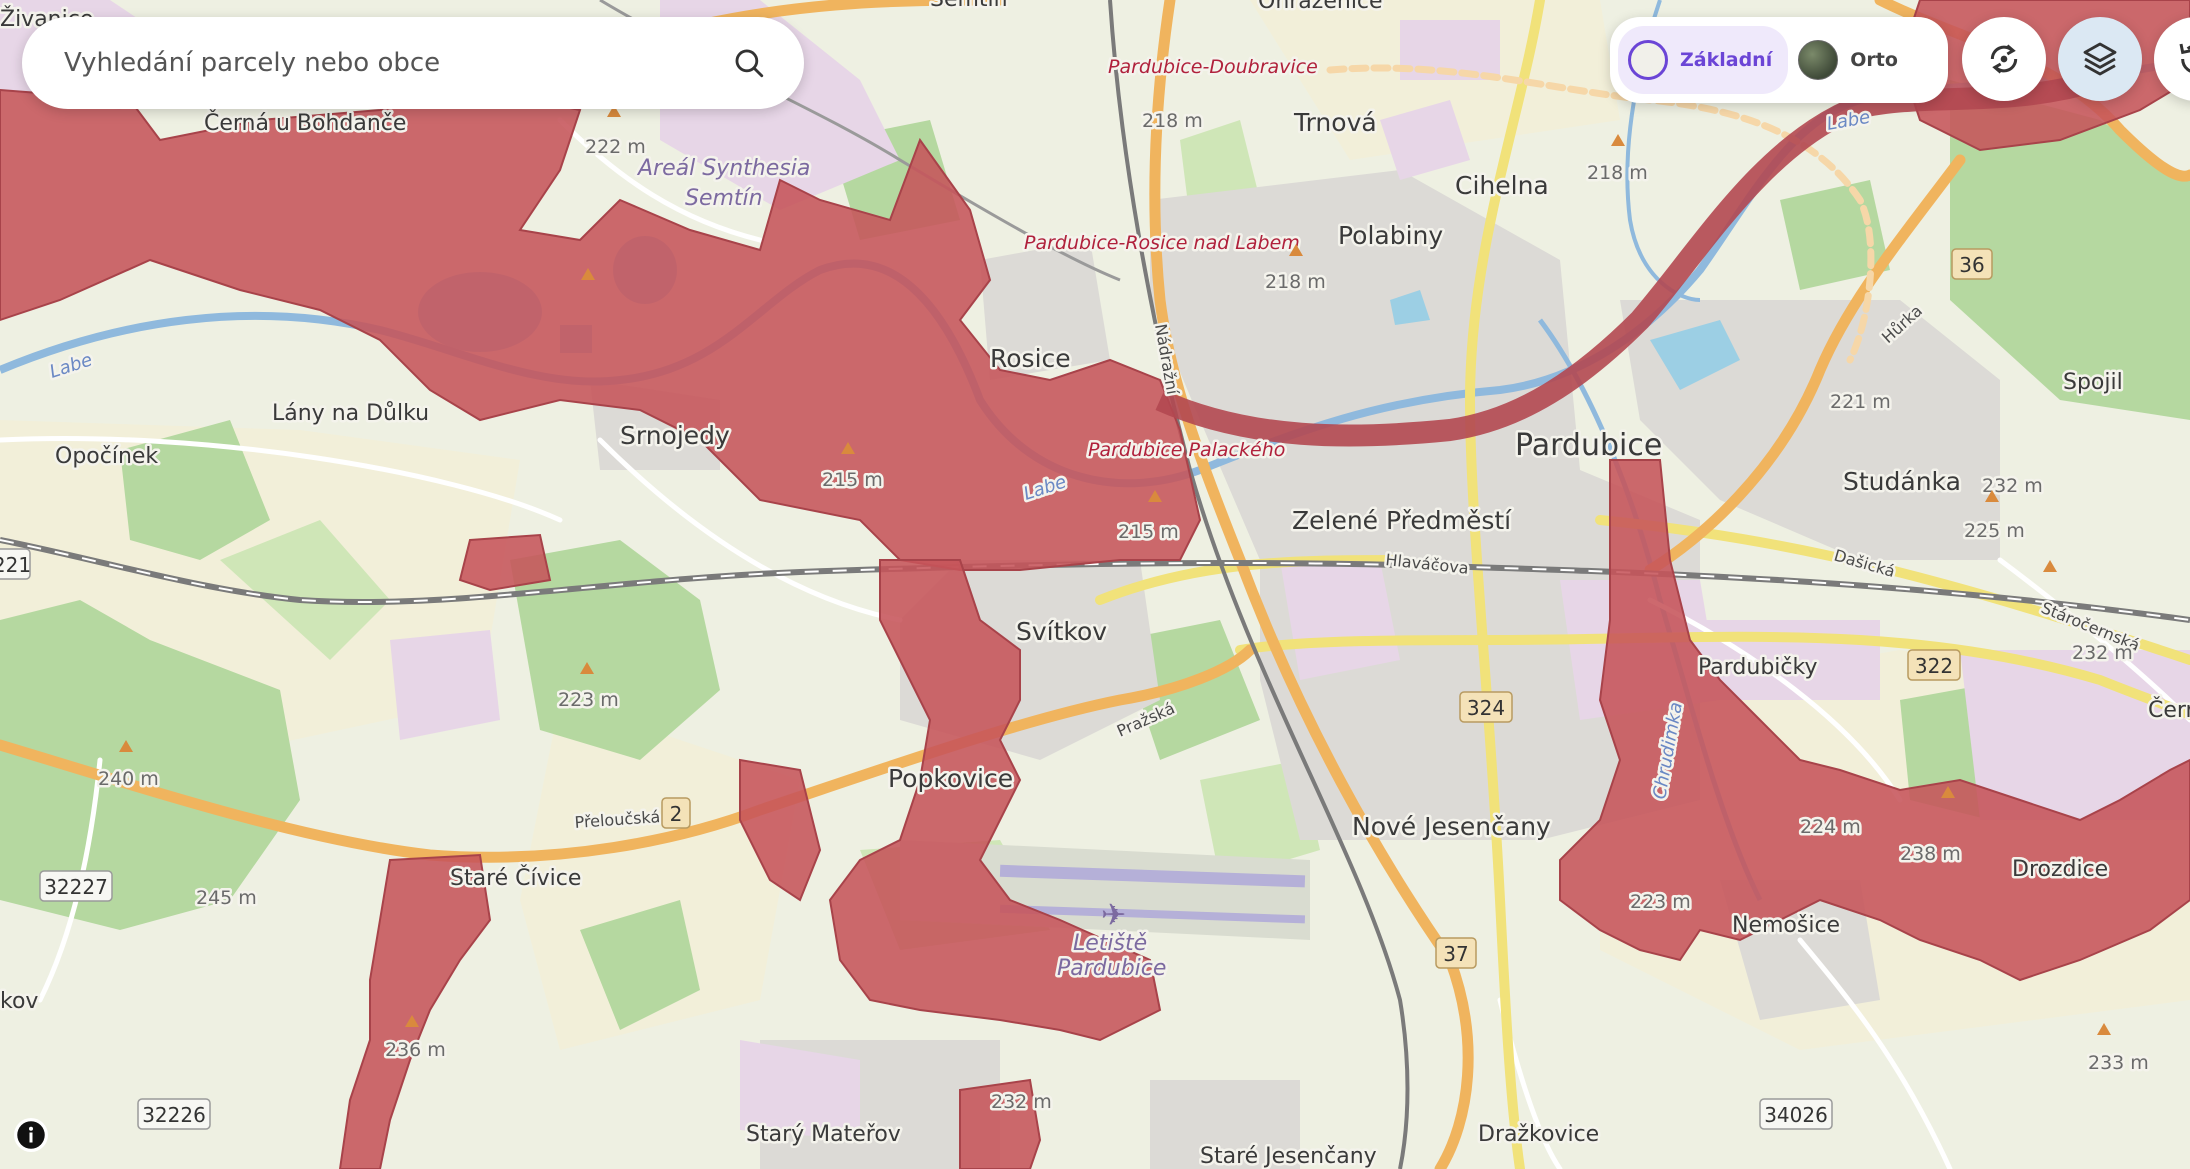  Describe the element at coordinates (1295, 282) in the screenshot. I see `elev-4: 218 m` at that location.